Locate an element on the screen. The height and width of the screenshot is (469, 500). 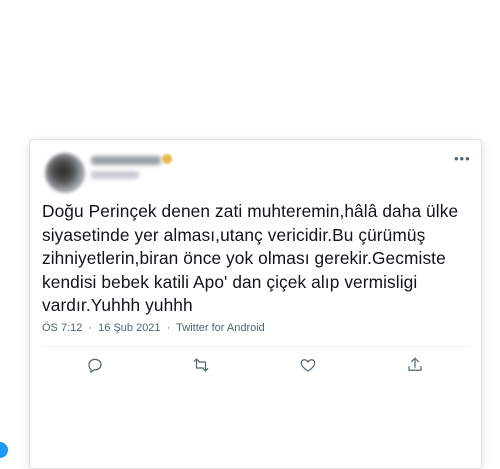
action-bar is located at coordinates (255, 368).